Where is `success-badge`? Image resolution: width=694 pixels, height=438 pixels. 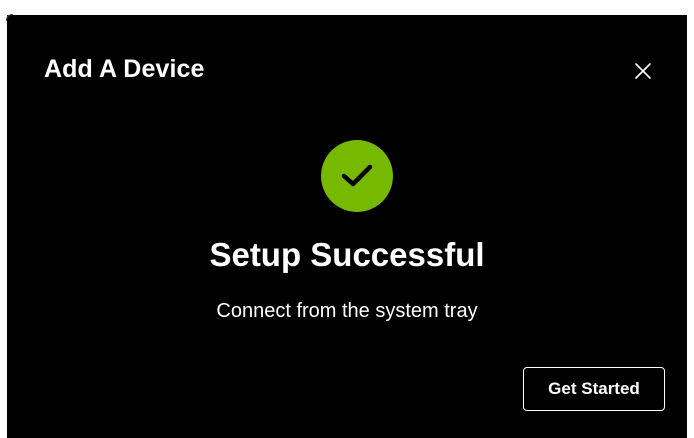
success-badge is located at coordinates (357, 176).